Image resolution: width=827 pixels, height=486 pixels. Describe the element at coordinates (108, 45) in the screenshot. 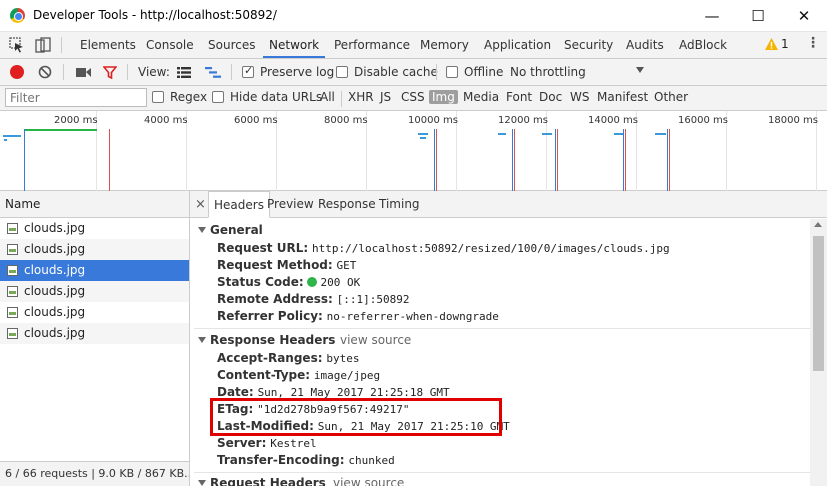

I see `tab-elements: Elements` at that location.